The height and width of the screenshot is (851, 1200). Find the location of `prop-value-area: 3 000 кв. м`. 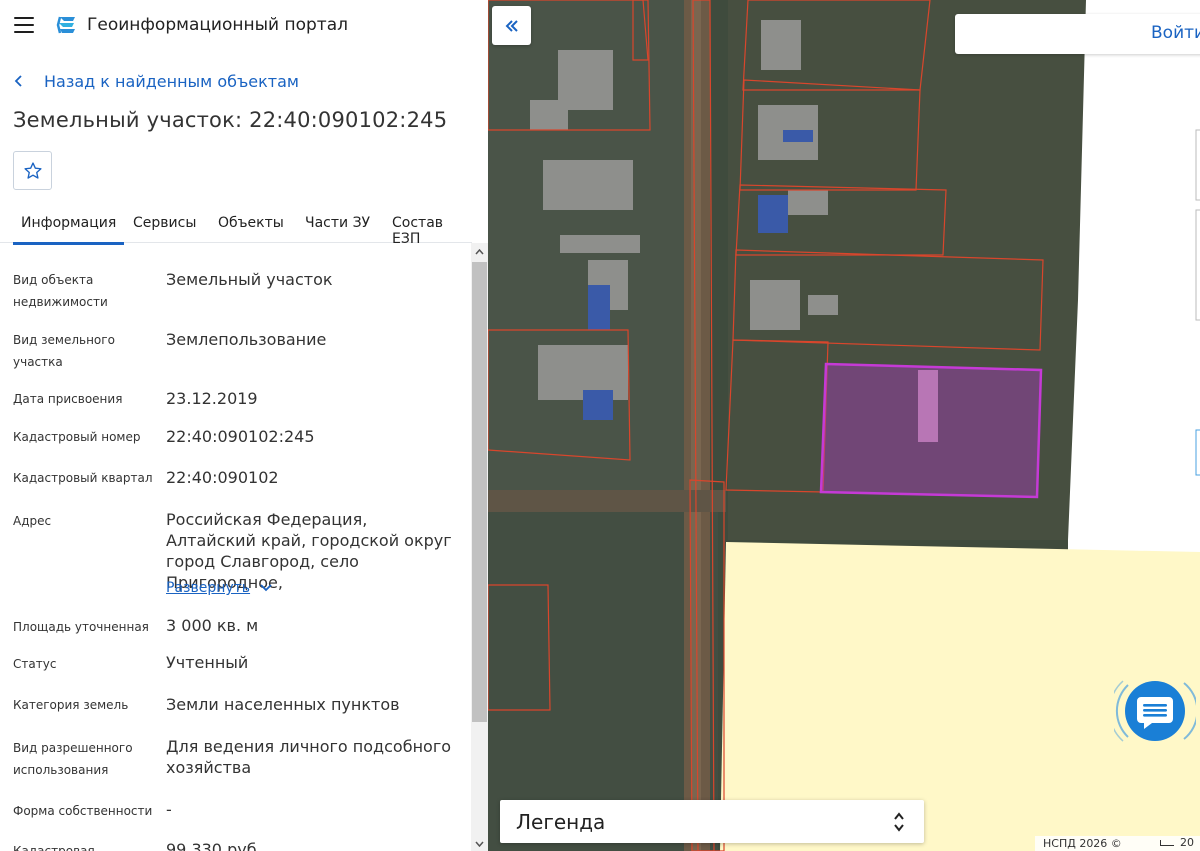

prop-value-area: 3 000 кв. м is located at coordinates (212, 625).